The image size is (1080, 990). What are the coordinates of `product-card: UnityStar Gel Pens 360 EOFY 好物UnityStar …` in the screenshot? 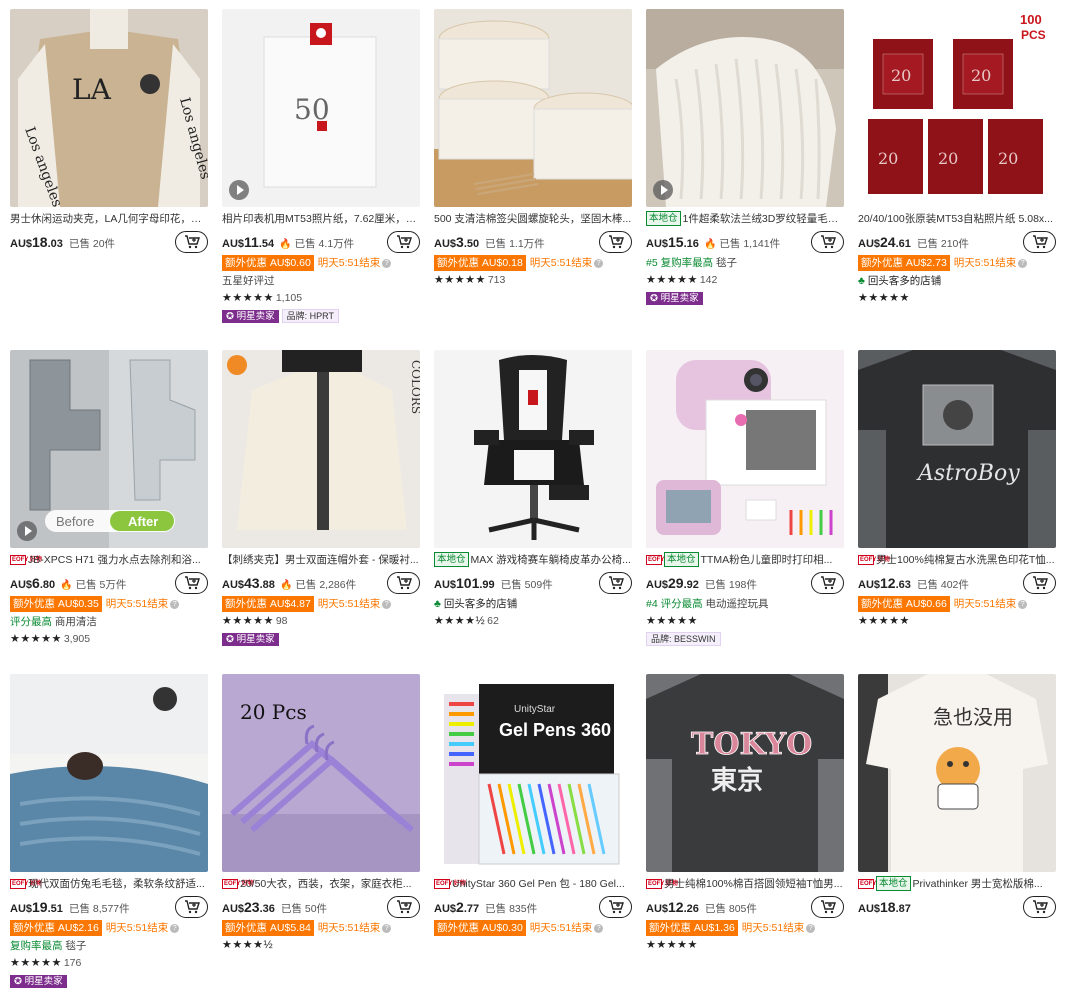 It's located at (533, 805).